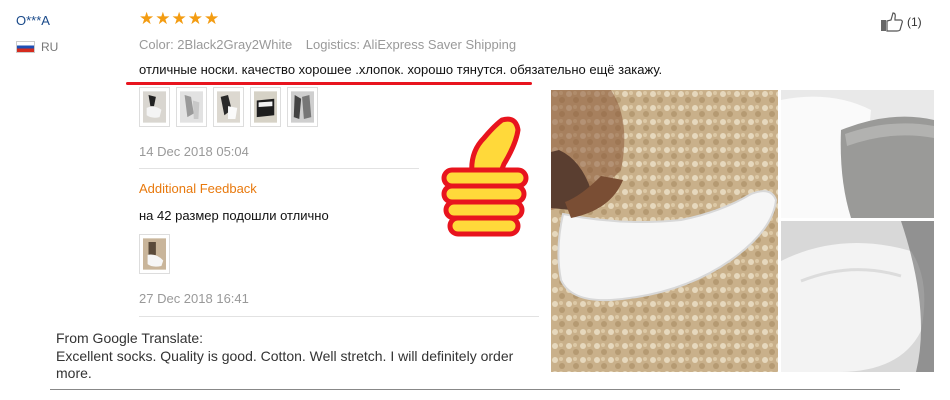 The image size is (950, 400). Describe the element at coordinates (475, 389) in the screenshot. I see `bottom-divider` at that location.